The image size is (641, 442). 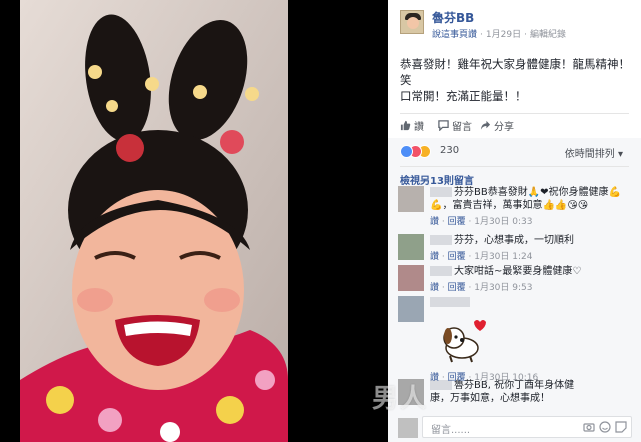 What do you see at coordinates (405, 125) in the screenshot?
I see `like-thumb-icon` at bounding box center [405, 125].